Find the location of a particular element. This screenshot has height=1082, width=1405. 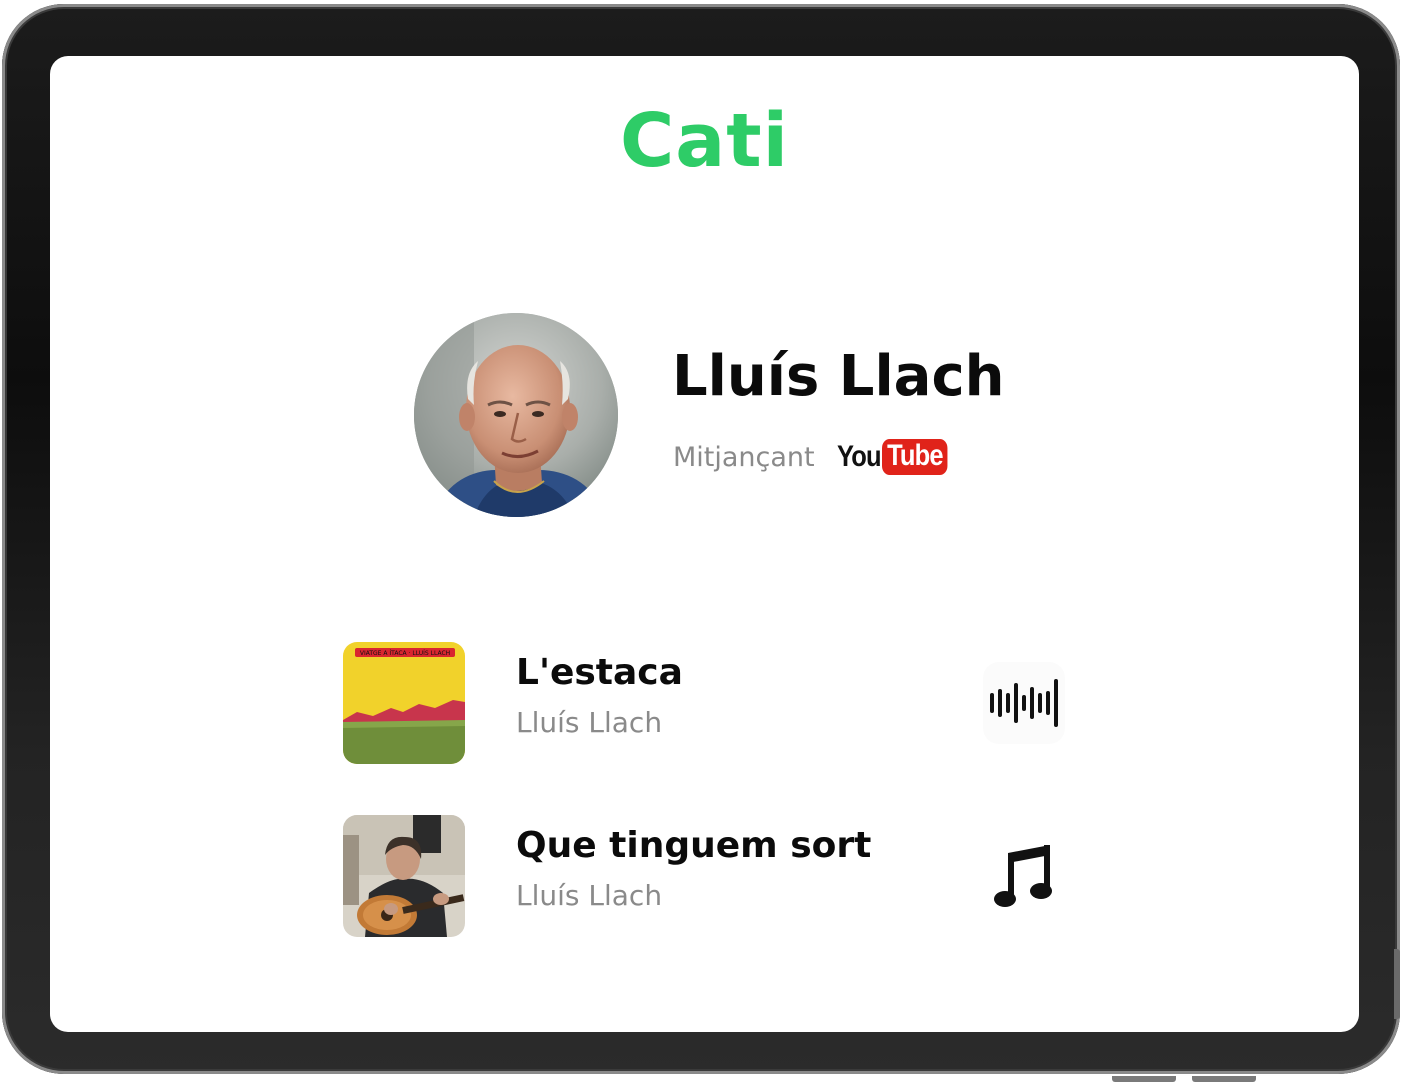

song-item: Que tinguem sort Lluís Llach is located at coordinates (713, 876).